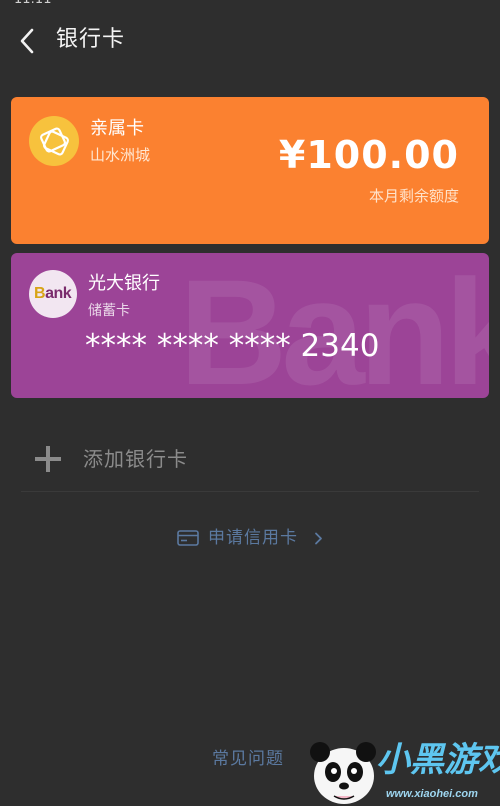  Describe the element at coordinates (253, 538) in the screenshot. I see `apply-credit-card-label: 申请信用卡` at that location.